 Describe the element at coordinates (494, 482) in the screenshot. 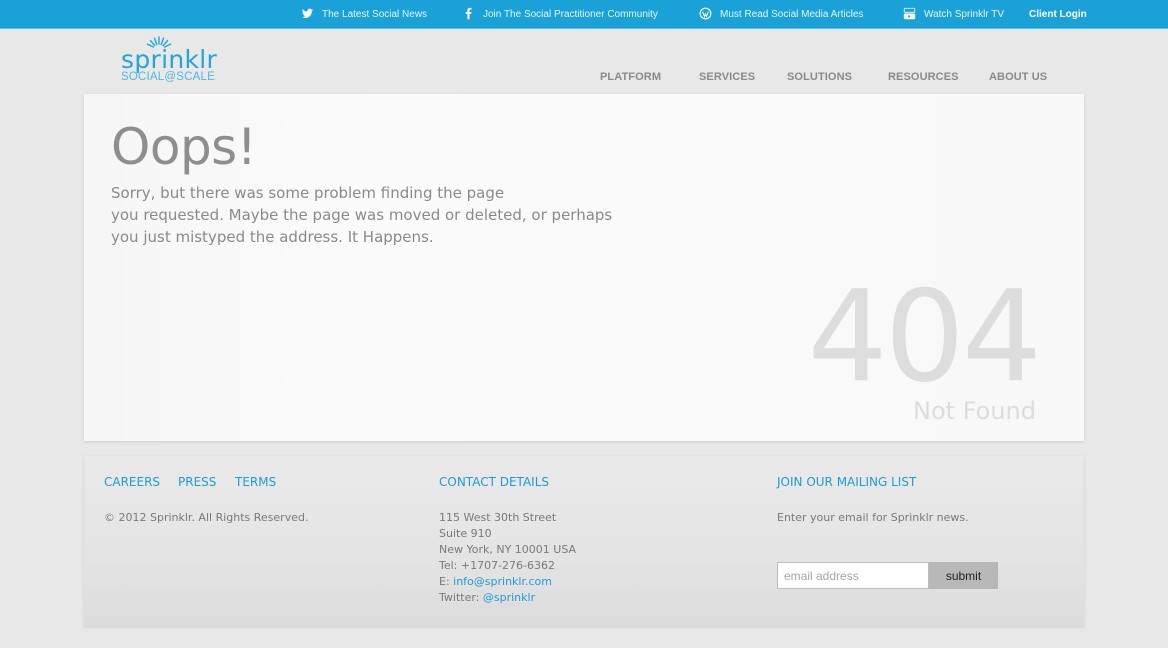

I see `contact-details-heading: CONTACT DETAILS` at that location.